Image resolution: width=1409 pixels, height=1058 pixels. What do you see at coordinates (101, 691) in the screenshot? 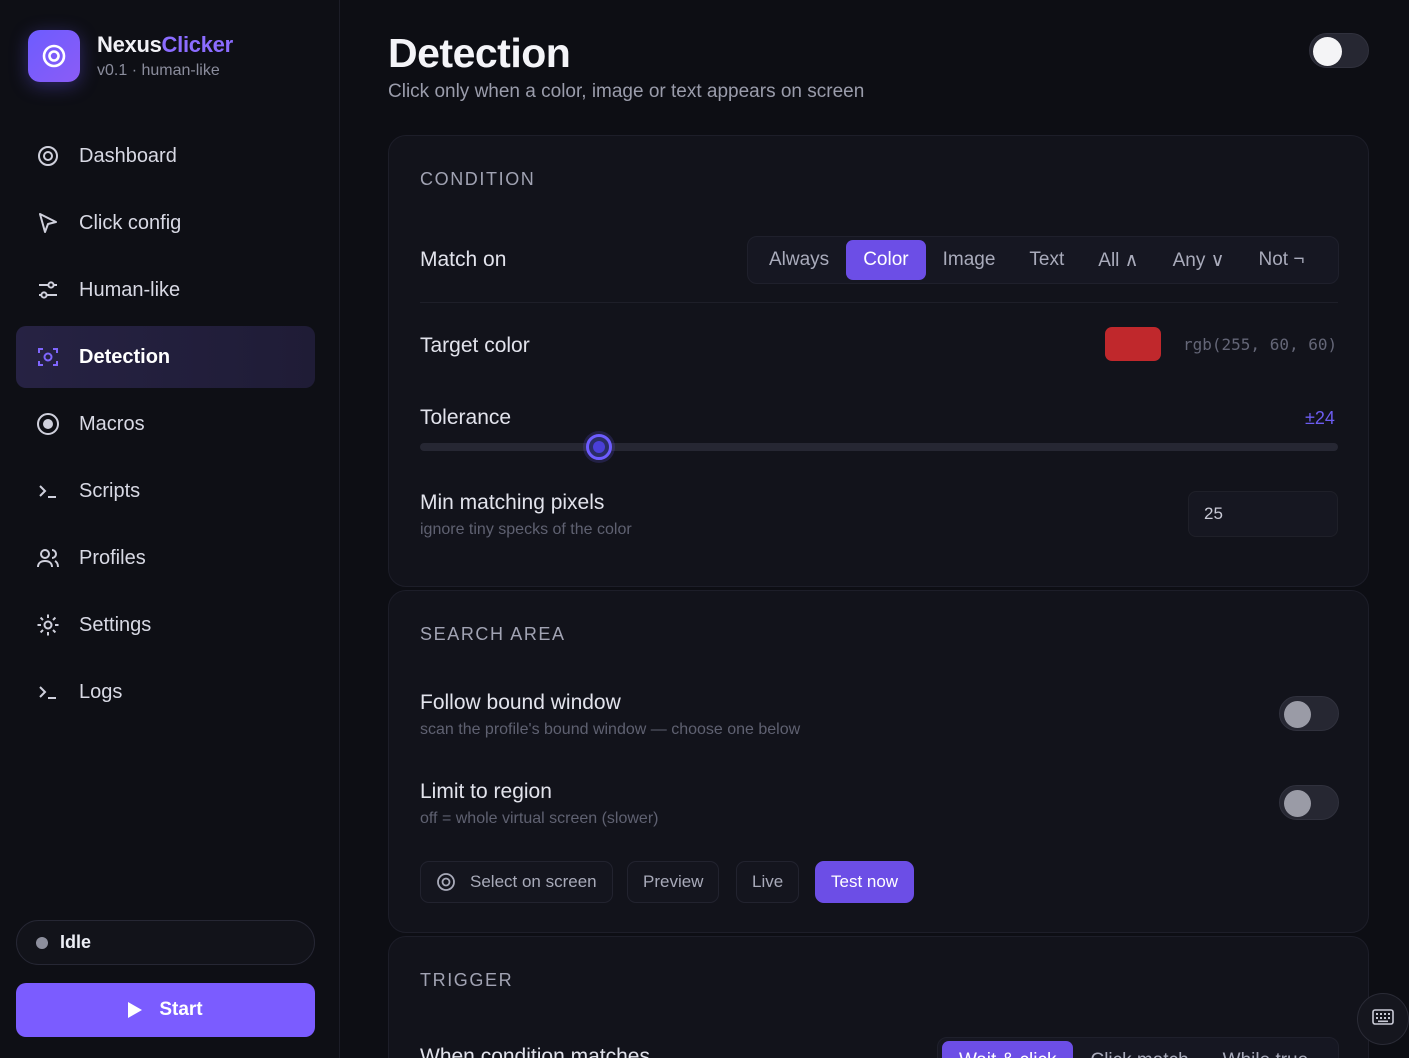
I see `sidebar-item-label: Logs` at bounding box center [101, 691].